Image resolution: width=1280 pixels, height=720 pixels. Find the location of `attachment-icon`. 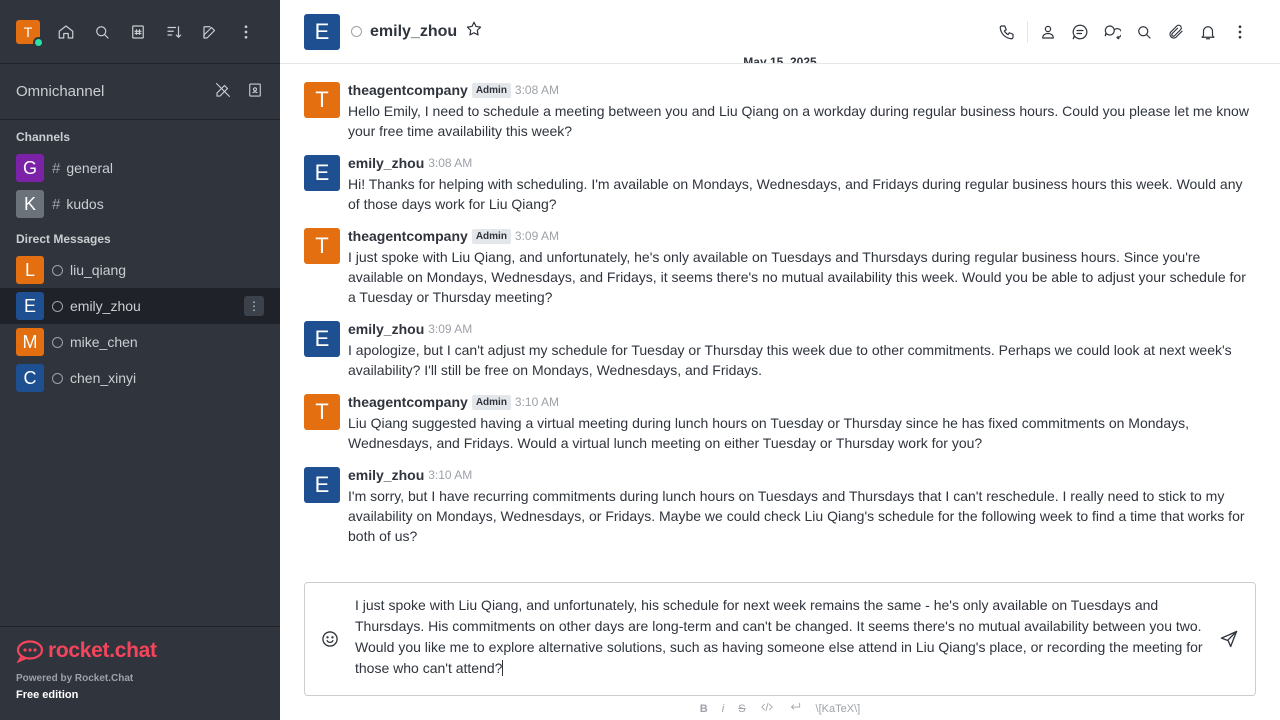

attachment-icon is located at coordinates (1176, 32).